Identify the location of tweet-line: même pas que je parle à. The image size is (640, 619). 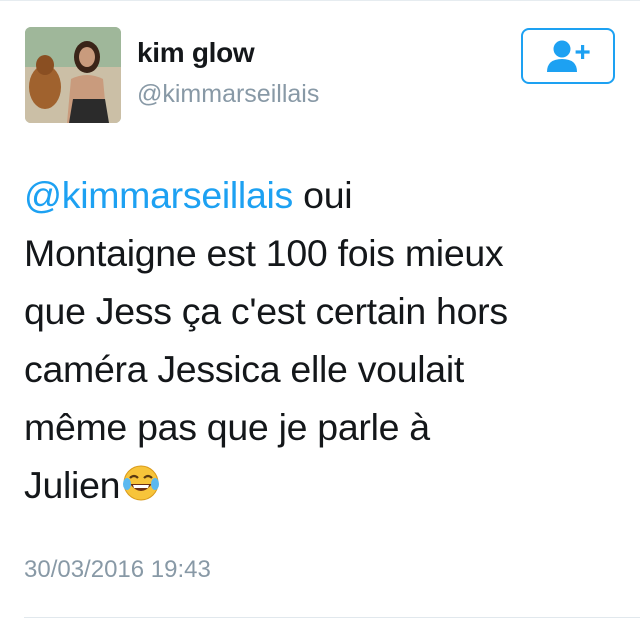
(227, 427).